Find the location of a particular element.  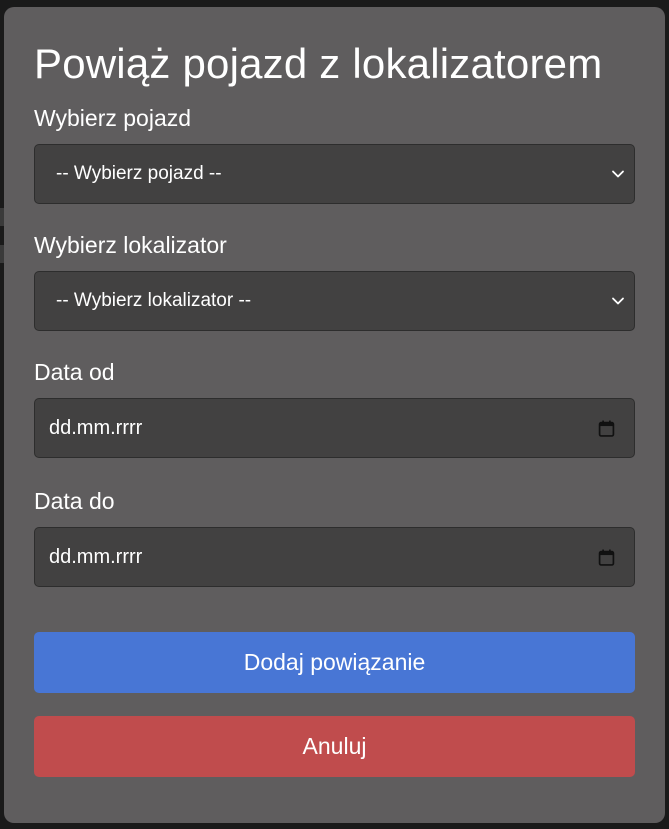

modal-title: Powiąż pojazd z lokalizatorem is located at coordinates (318, 63).